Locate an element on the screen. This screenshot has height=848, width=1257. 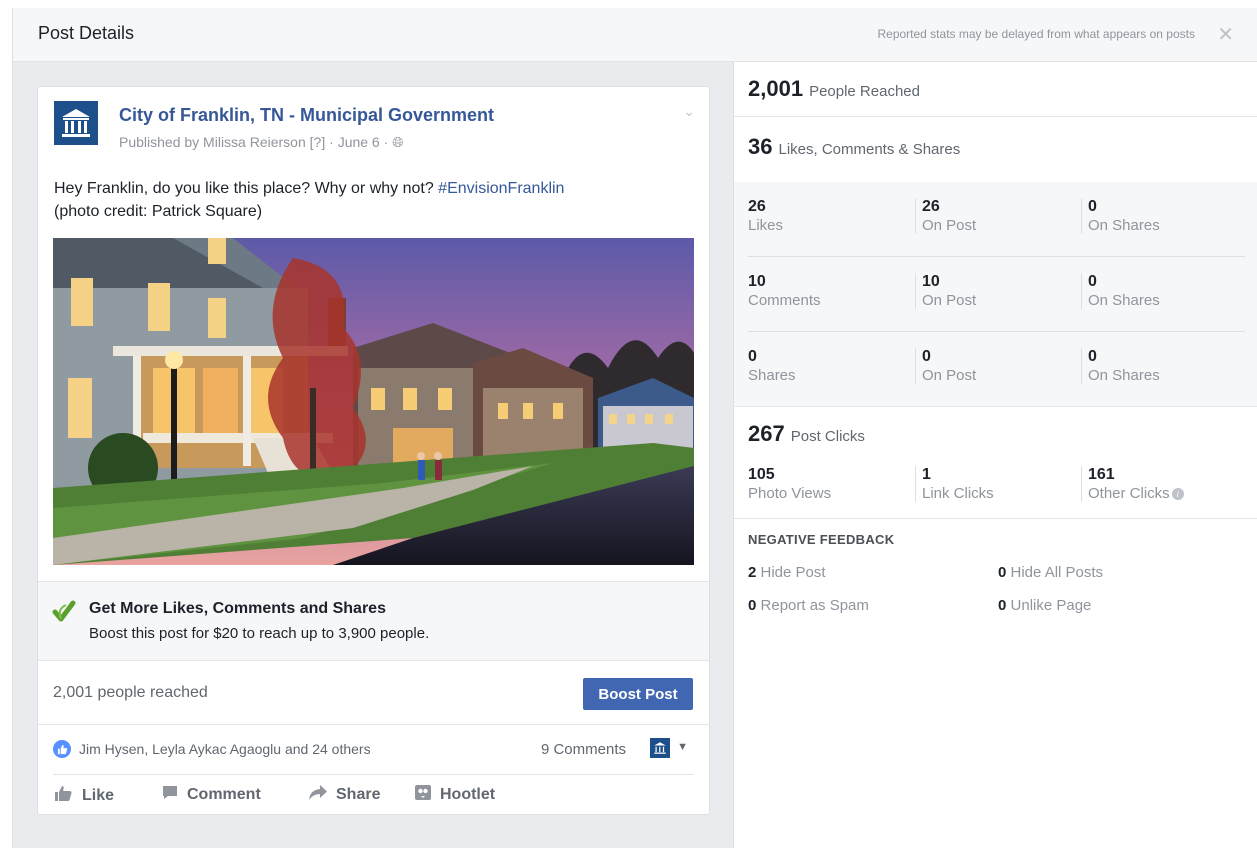
engagement-stat: 36 Likes, Comments & Shares is located at coordinates (995, 149).